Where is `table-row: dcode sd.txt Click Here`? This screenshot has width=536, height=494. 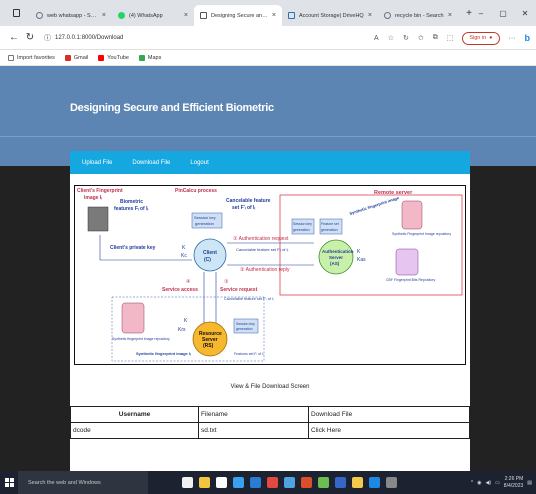
table-row: dcode sd.txt Click Here is located at coordinates (270, 430).